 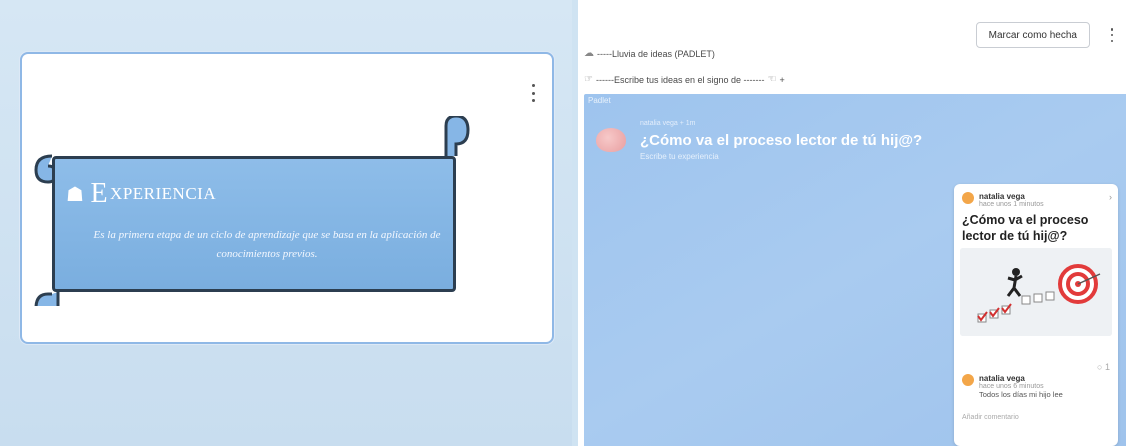 I want to click on pointing-hand-icon: ☜, so click(x=772, y=79).